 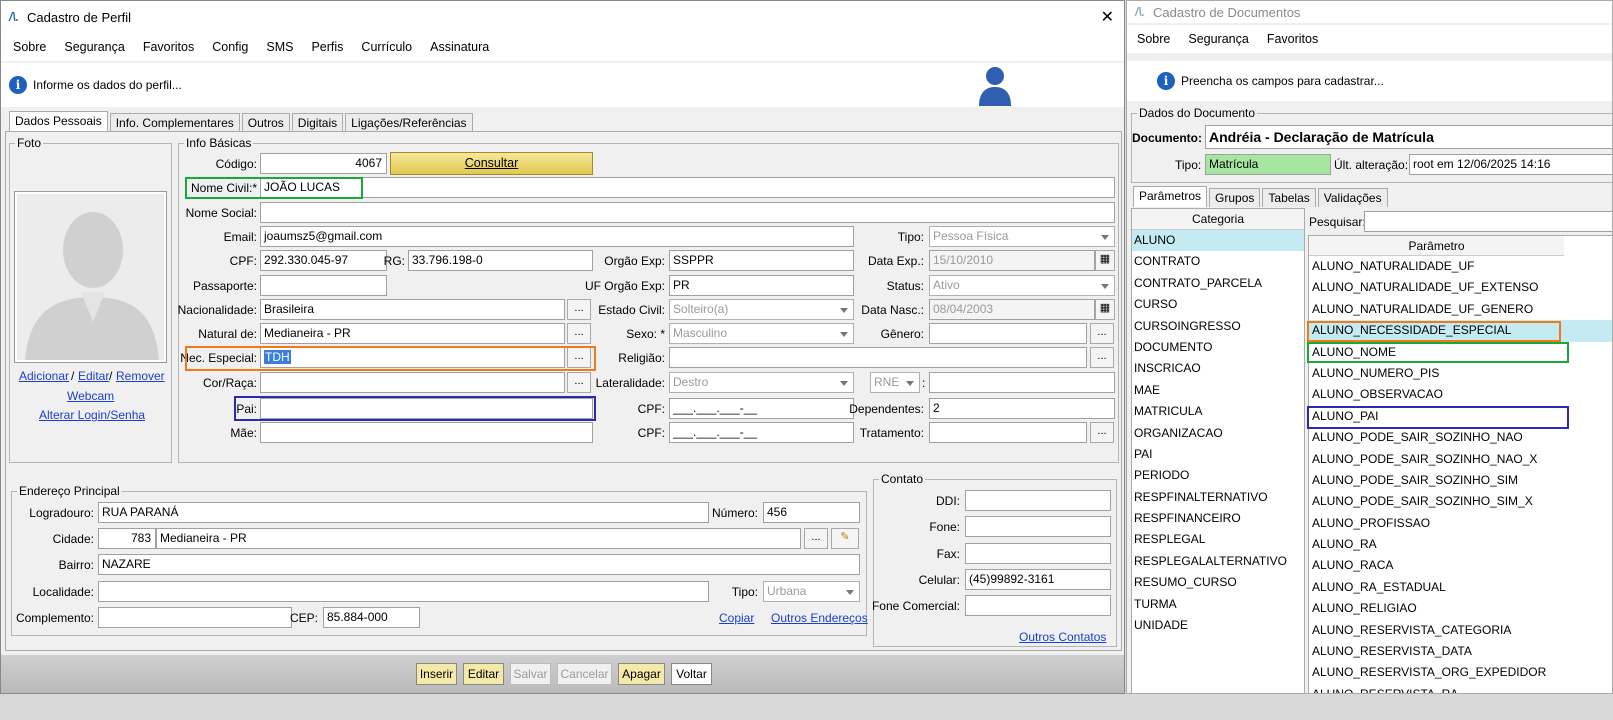 I want to click on status-select: Ativo, so click(x=1022, y=285).